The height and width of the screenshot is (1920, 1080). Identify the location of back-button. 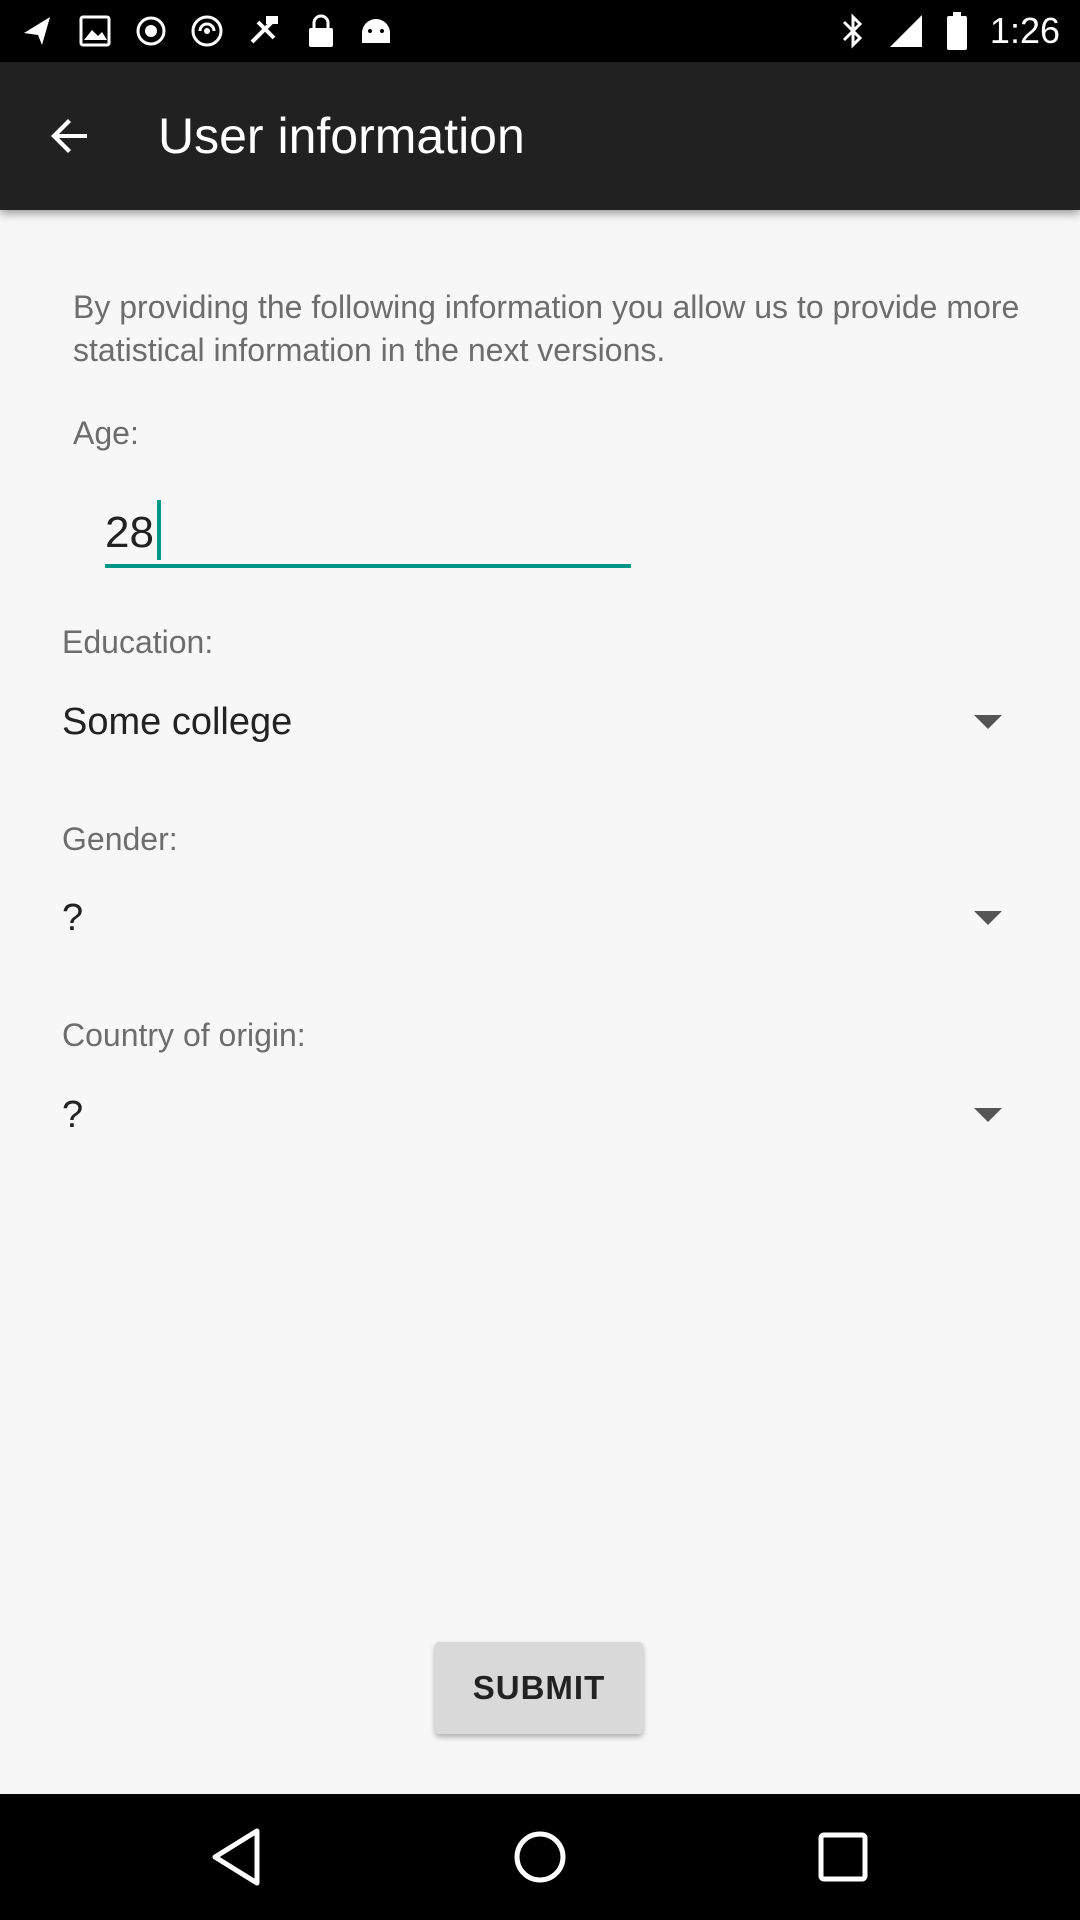
(70, 136).